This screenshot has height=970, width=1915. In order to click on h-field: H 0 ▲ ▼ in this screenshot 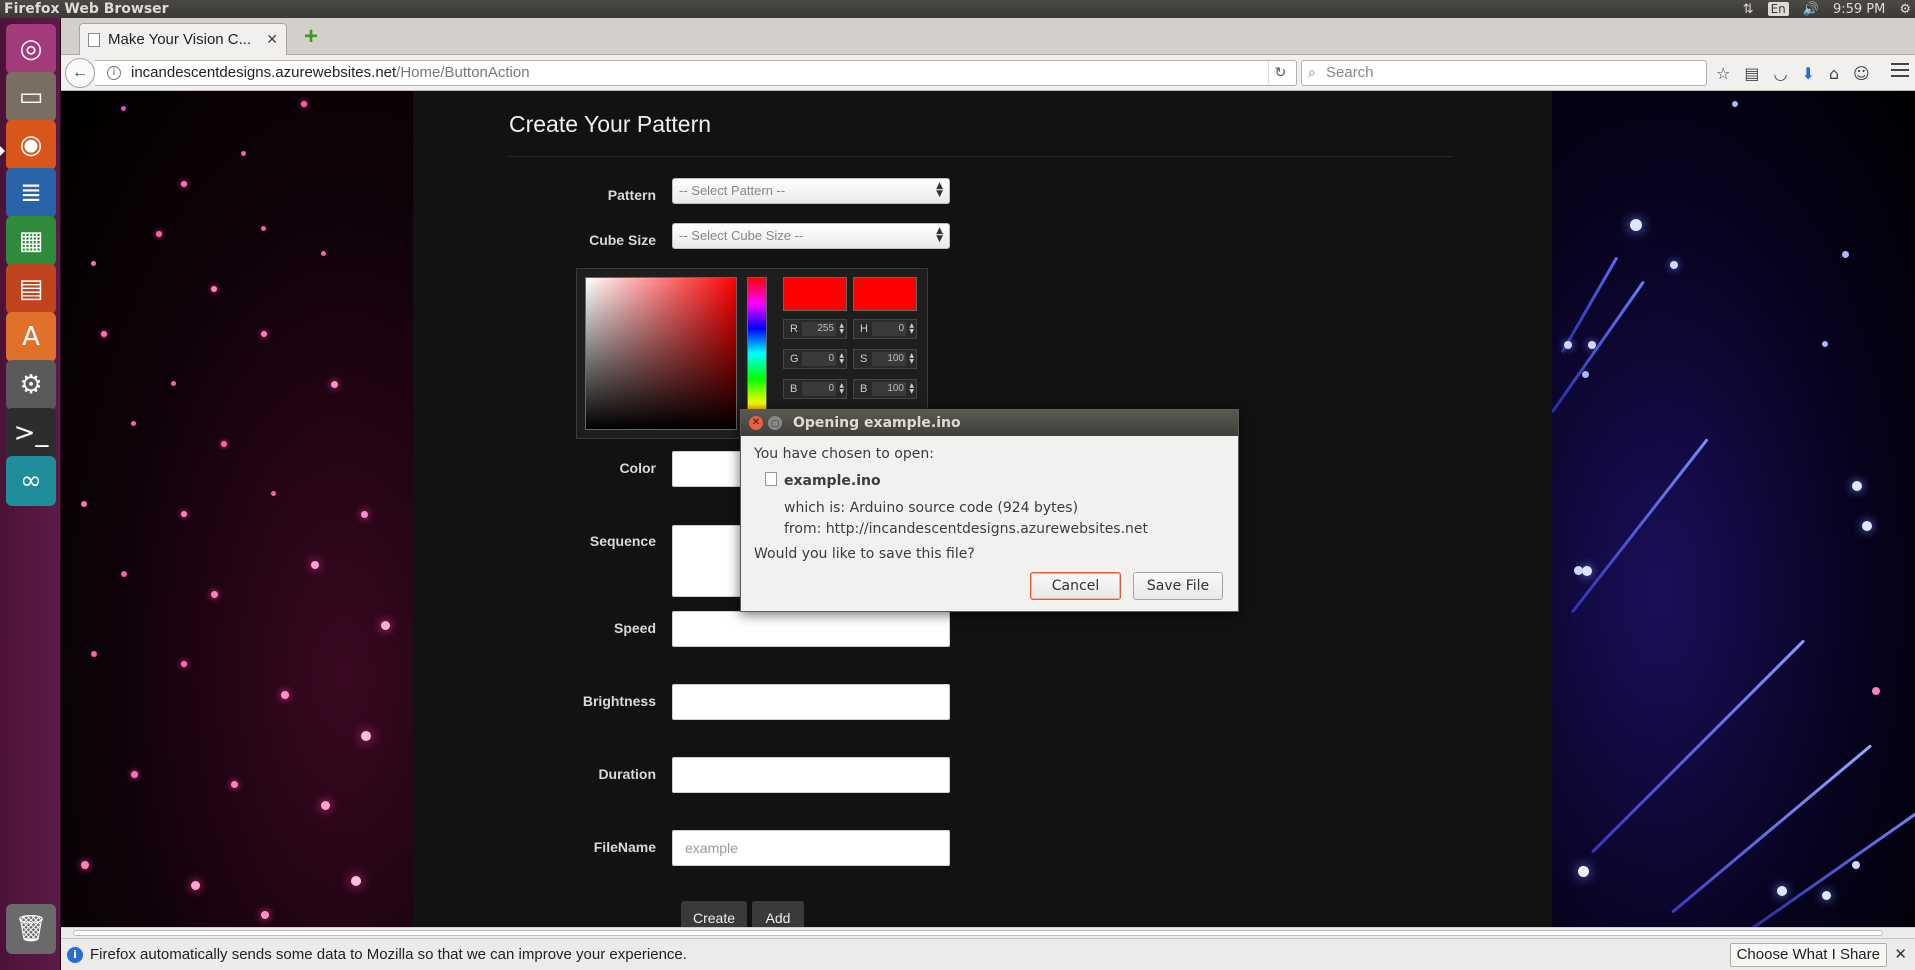, I will do `click(885, 329)`.